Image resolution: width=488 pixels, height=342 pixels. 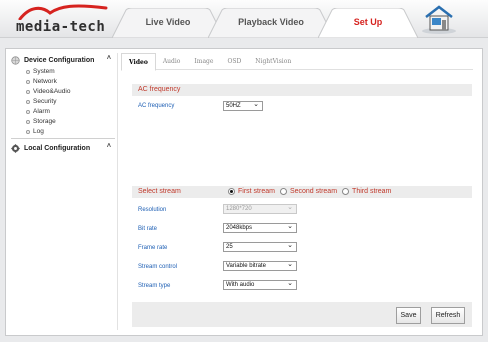 What do you see at coordinates (246, 266) in the screenshot?
I see `stream-control-value: Variable bitrate` at bounding box center [246, 266].